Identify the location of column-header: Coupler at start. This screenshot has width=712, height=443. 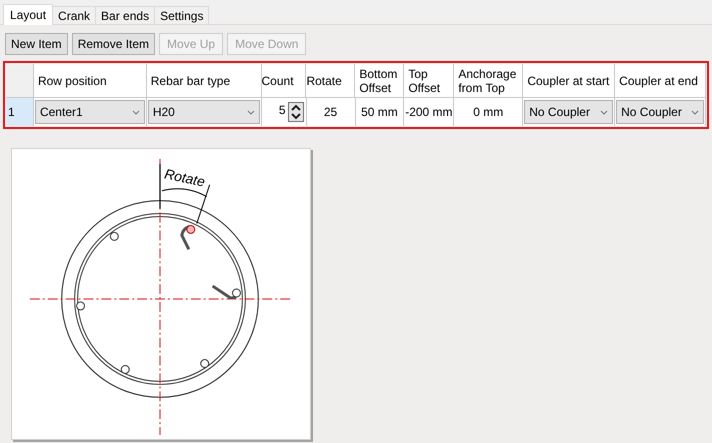
(568, 81).